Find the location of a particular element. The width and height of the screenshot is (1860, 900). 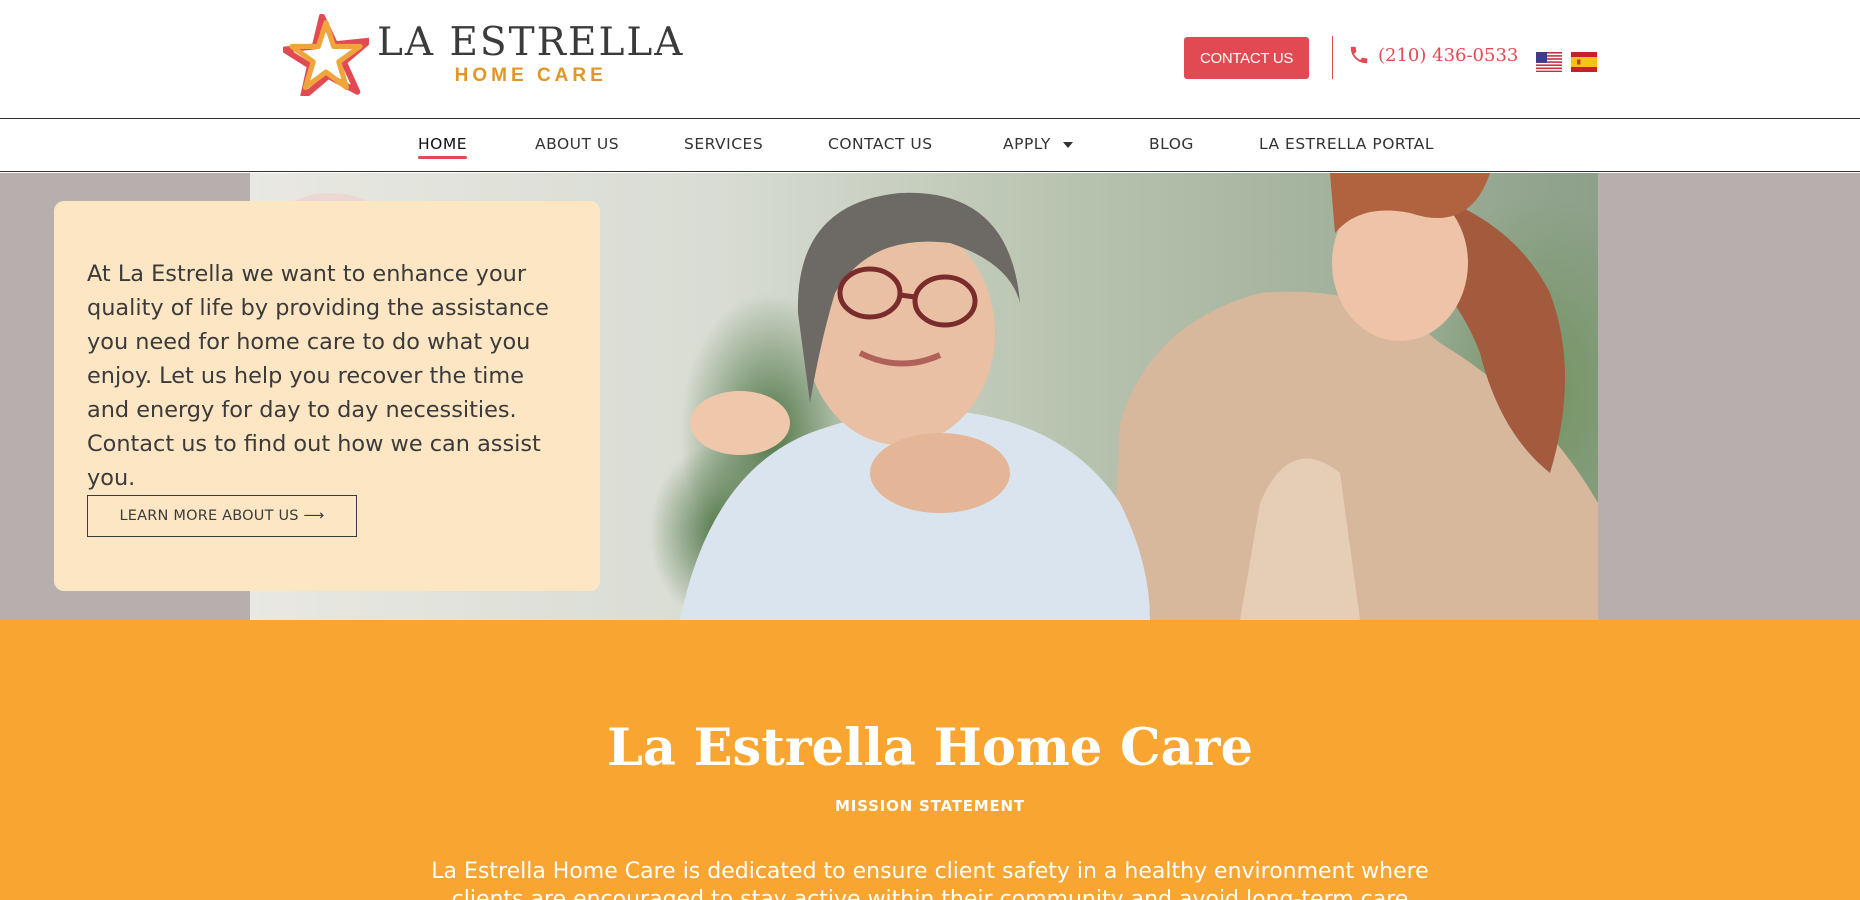

logo-tagline: HOME CARE is located at coordinates (530, 75).